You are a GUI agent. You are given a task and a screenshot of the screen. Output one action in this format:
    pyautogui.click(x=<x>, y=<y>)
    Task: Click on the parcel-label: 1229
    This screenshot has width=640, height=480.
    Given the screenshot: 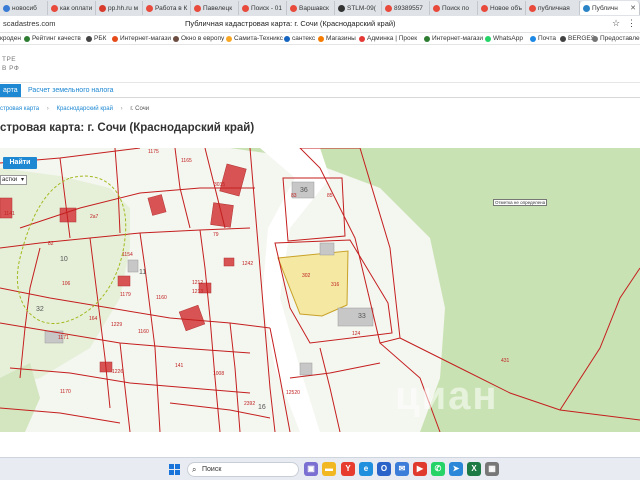 What is the action you would take?
    pyautogui.click(x=117, y=325)
    